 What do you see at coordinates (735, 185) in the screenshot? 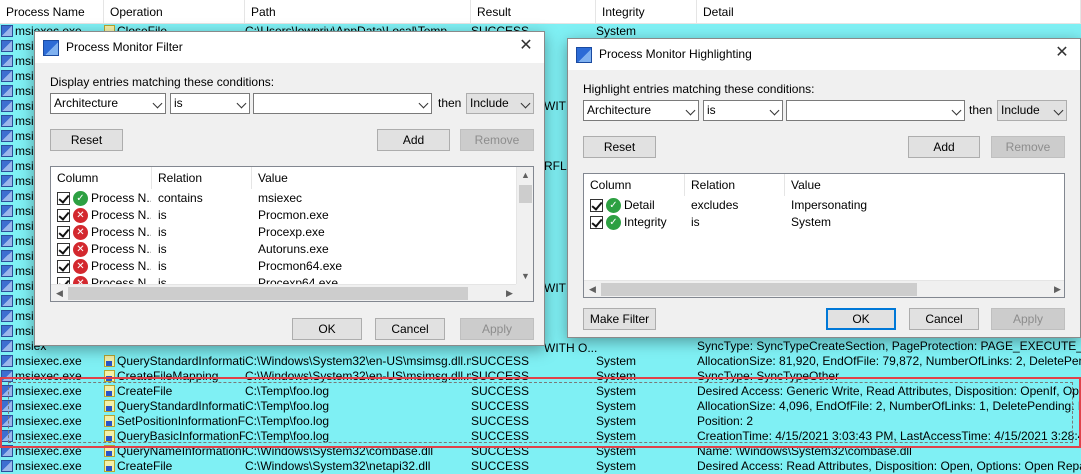
I see `highlight-header-relation: Relation` at bounding box center [735, 185].